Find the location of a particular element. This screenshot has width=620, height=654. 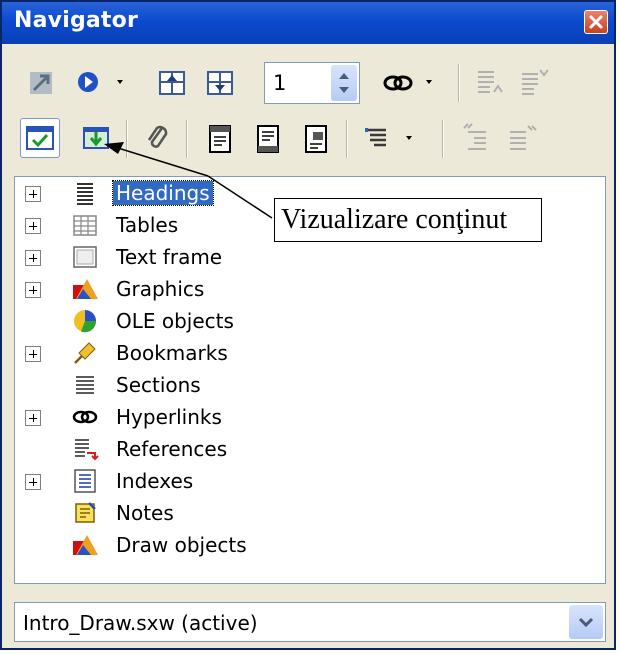

hyperlink-mode-icon is located at coordinates (398, 83).